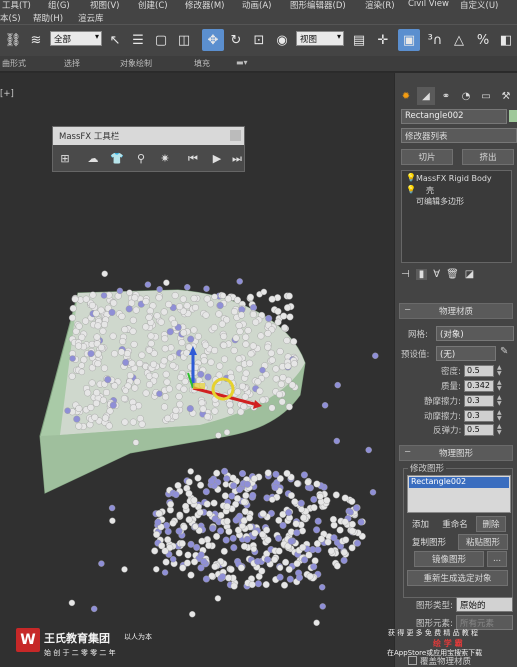  Describe the element at coordinates (466, 96) in the screenshot. I see `motion-tab-icon: ◔` at that location.